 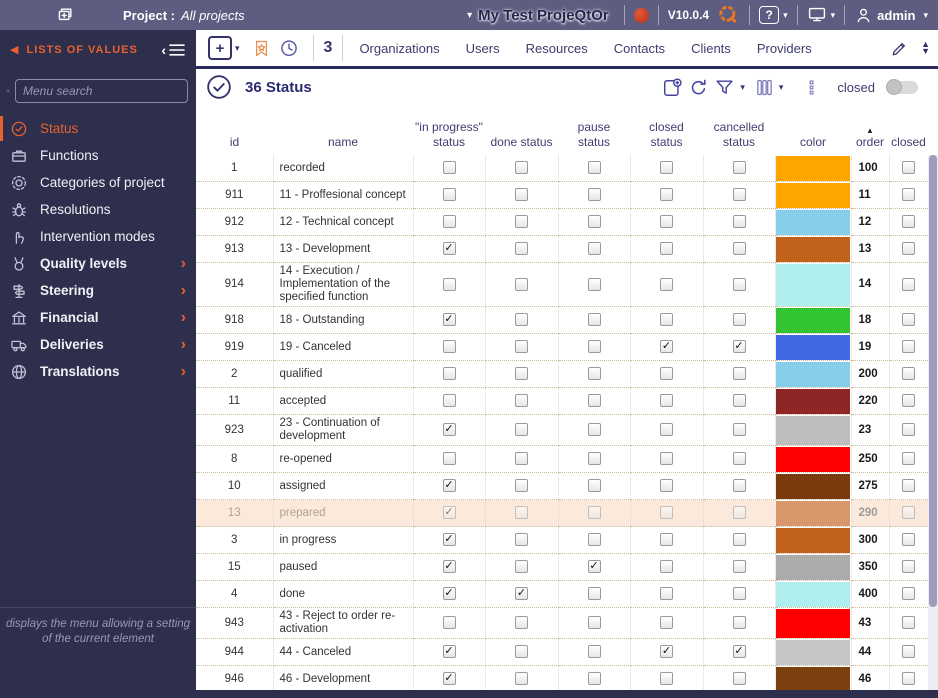 What do you see at coordinates (785, 15) in the screenshot?
I see `help-caret-icon: ▾` at bounding box center [785, 15].